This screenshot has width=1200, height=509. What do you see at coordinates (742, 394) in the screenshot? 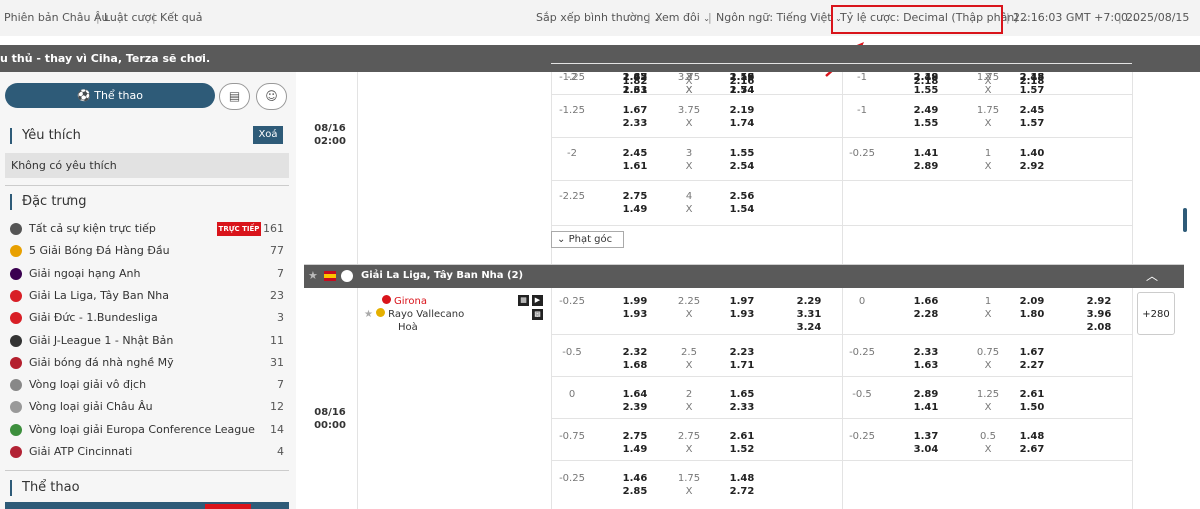
I see `odds-cell: 1.65` at bounding box center [742, 394].